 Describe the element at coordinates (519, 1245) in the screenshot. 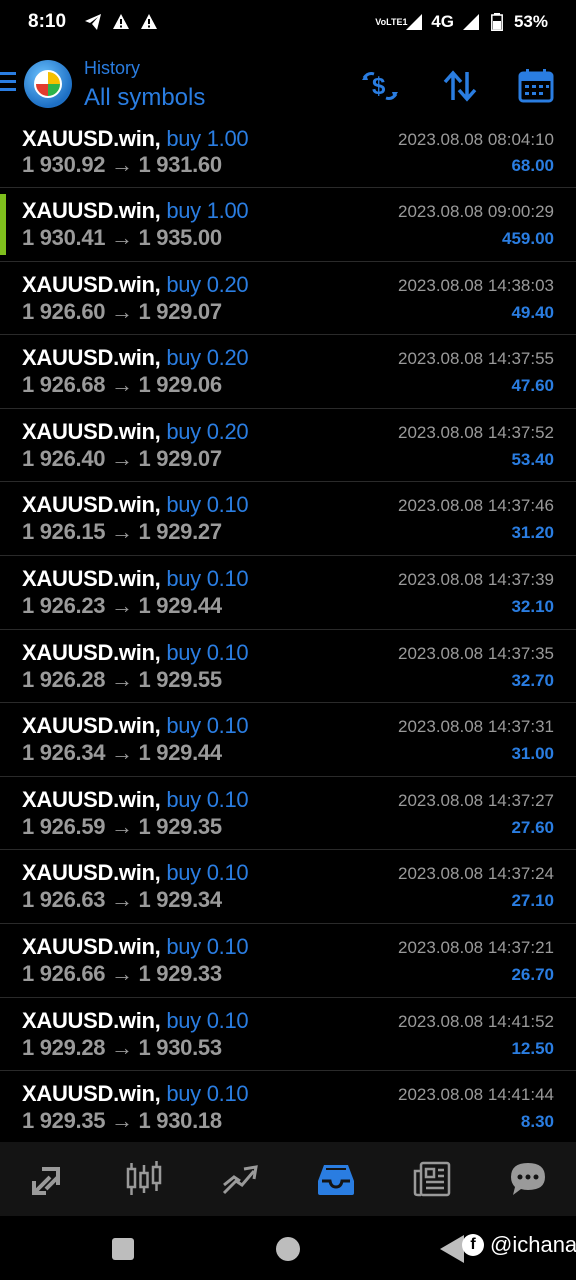

I see `watermark: f @ichana` at that location.